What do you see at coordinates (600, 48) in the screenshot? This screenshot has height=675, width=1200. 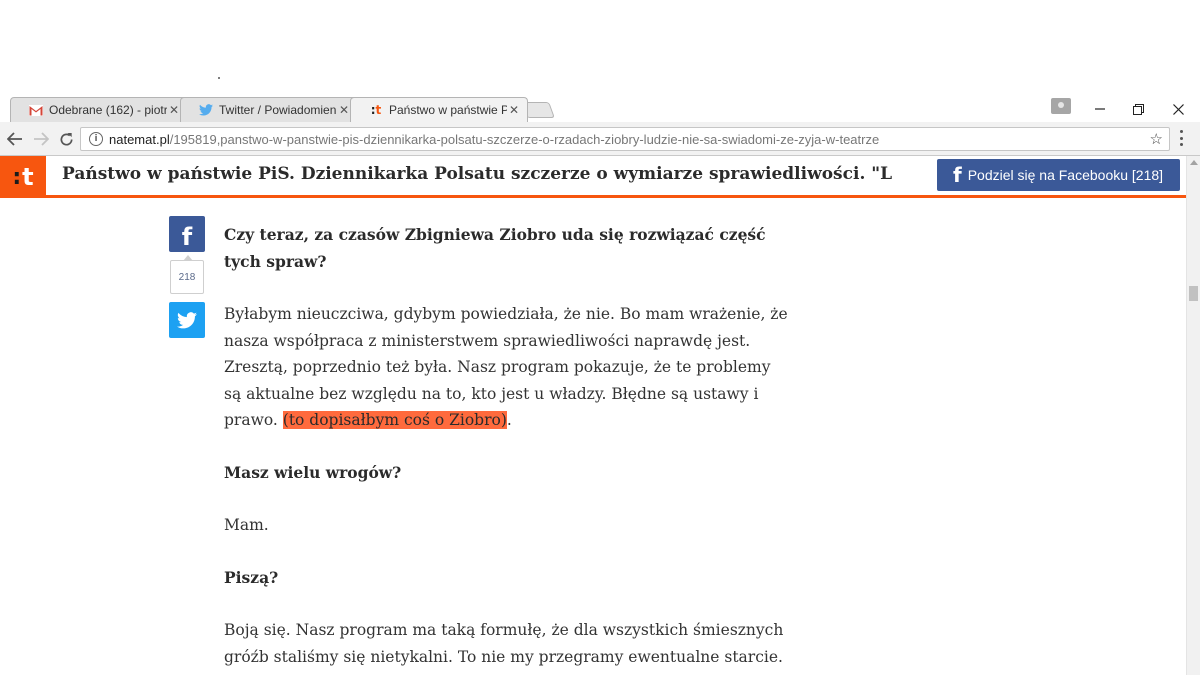 I see `blank-area` at bounding box center [600, 48].